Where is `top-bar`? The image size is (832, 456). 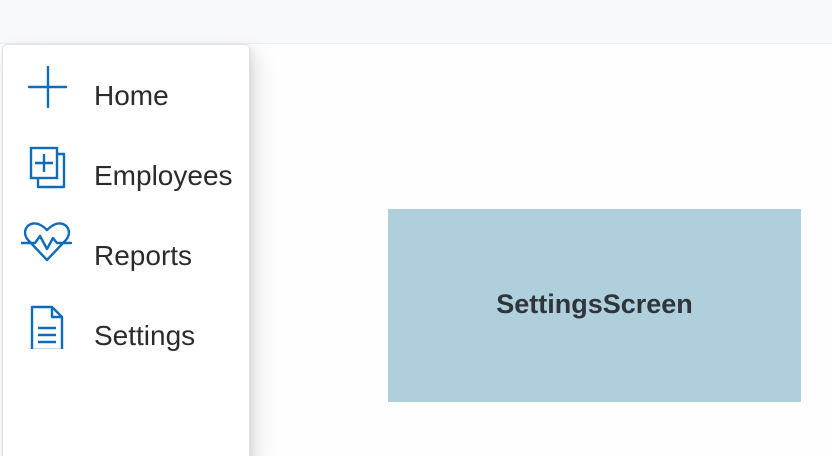 top-bar is located at coordinates (416, 22).